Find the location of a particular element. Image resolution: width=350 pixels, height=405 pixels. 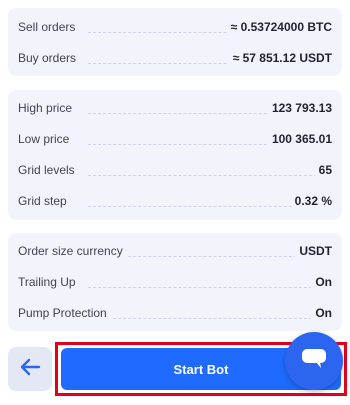

grid-step-row: Grid step 0.32 % is located at coordinates (175, 200).